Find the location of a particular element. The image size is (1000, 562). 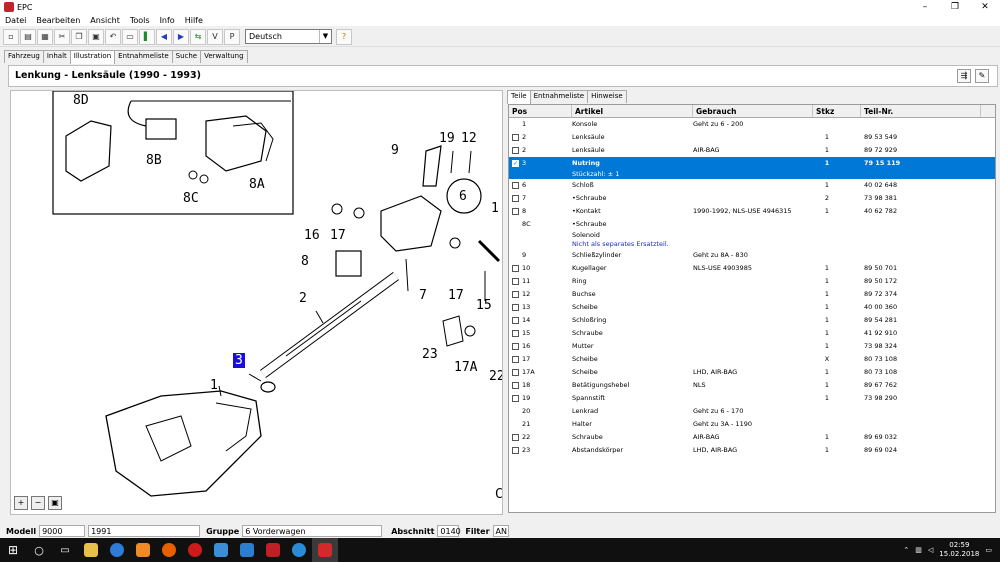

callout-22: 22 is located at coordinates (495, 376).